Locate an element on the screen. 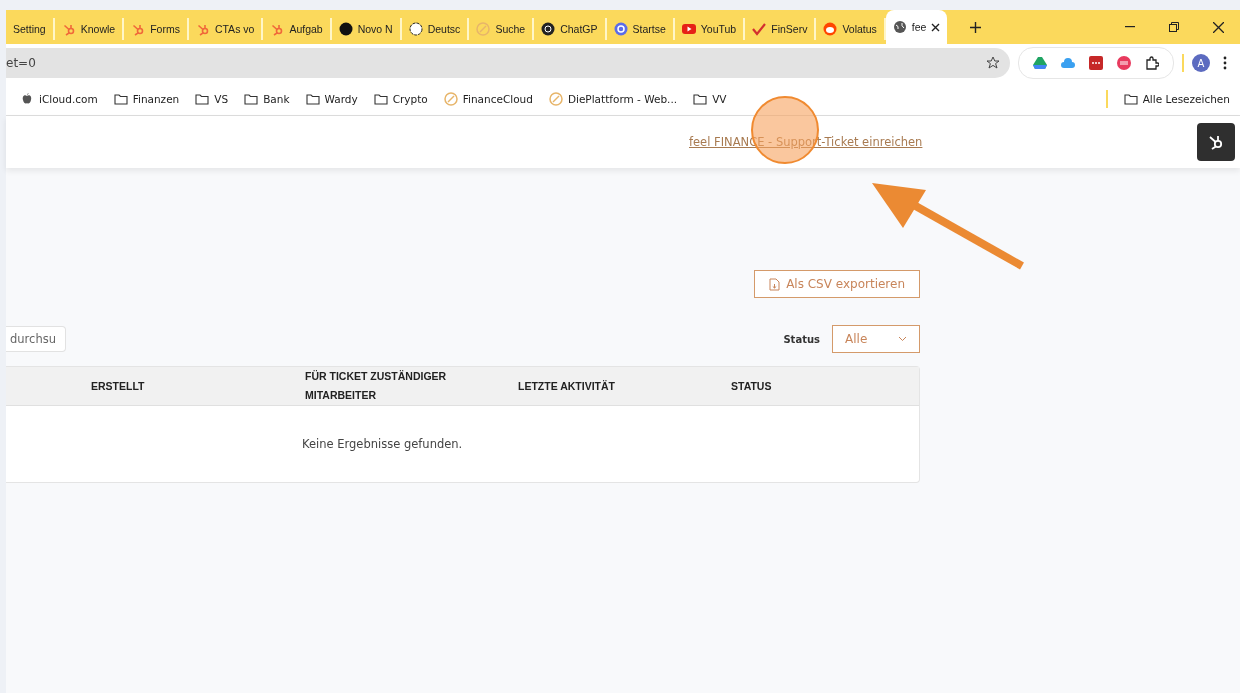 This screenshot has height=693, width=1240. browser-tab: Novo N is located at coordinates (366, 29).